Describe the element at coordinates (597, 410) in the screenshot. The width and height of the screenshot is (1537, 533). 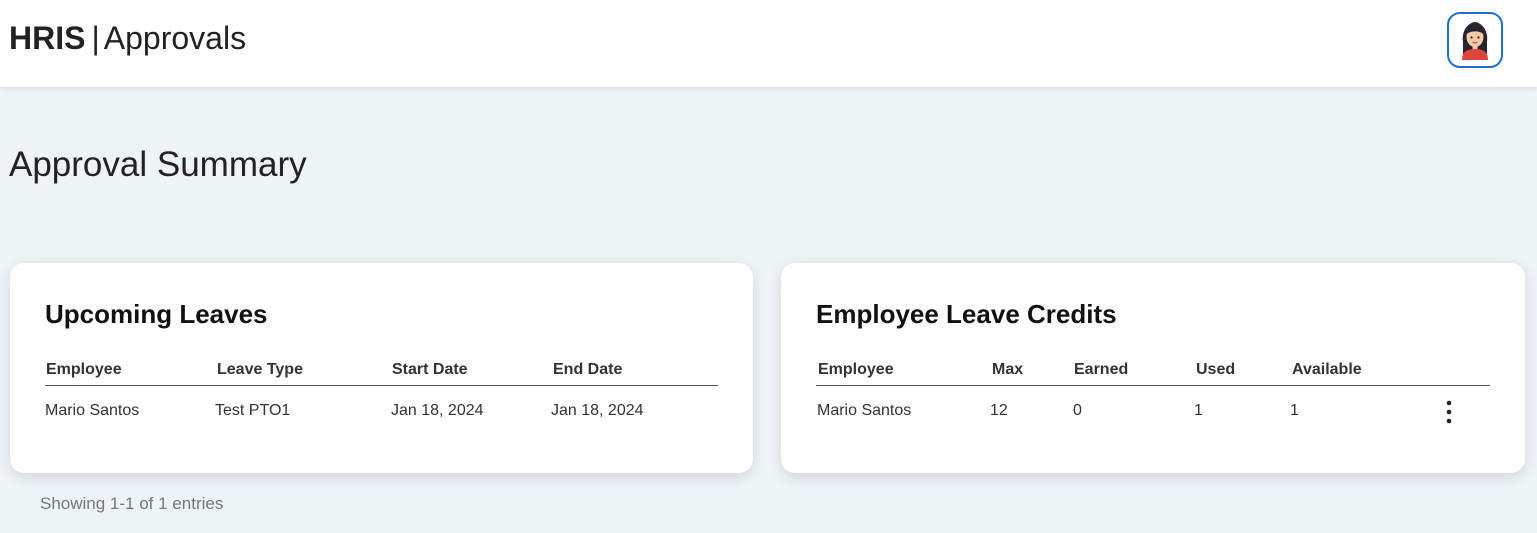
I see `cell-end-date: Jan 18, 2024` at that location.